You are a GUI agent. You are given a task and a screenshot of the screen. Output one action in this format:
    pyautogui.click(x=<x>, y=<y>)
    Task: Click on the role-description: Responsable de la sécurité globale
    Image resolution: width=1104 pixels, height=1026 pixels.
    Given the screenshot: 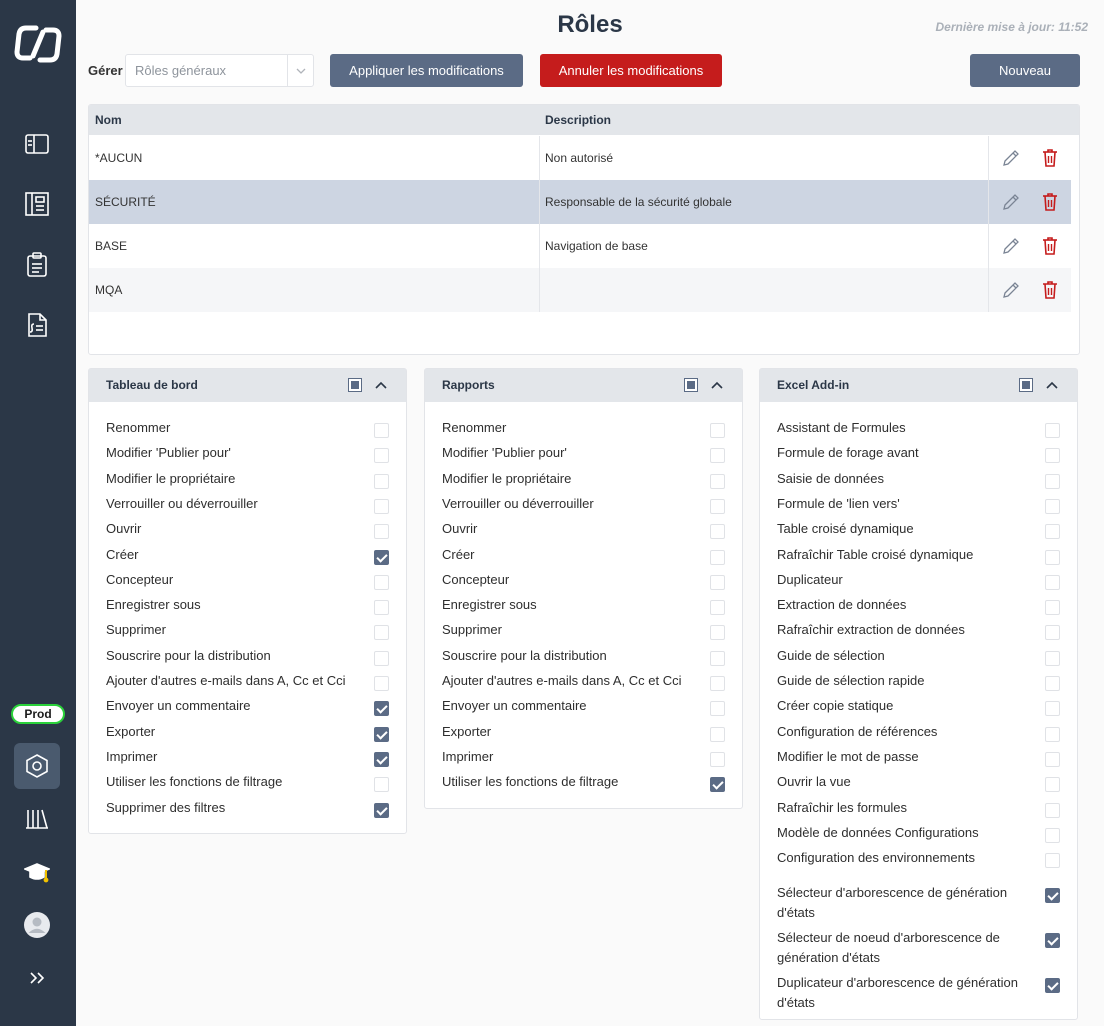 What is the action you would take?
    pyautogui.click(x=638, y=202)
    